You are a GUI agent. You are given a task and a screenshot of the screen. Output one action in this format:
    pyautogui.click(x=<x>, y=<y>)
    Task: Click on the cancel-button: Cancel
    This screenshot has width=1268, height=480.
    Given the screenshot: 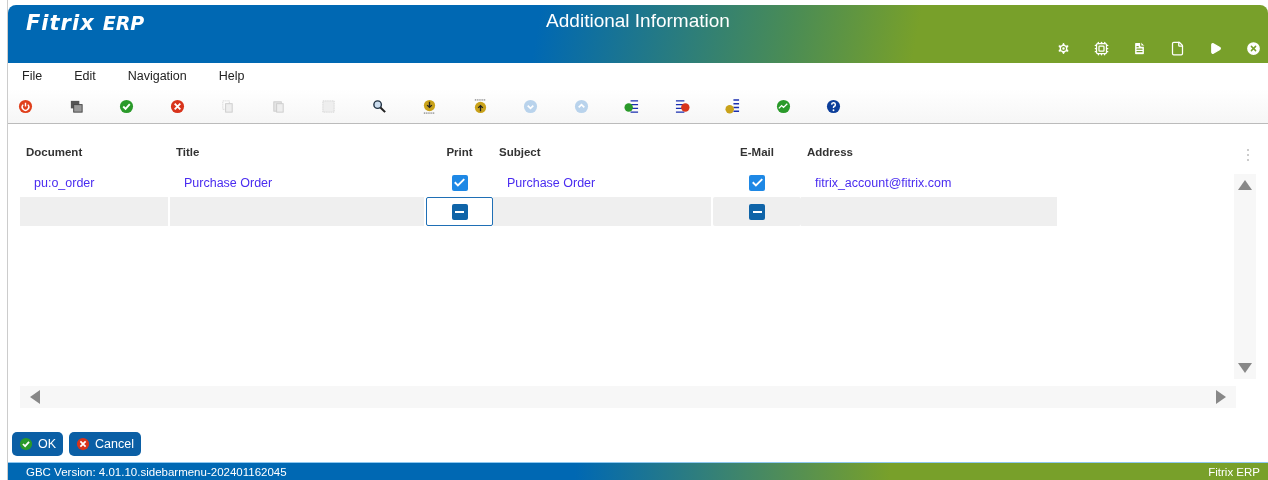 What is the action you would take?
    pyautogui.click(x=105, y=444)
    